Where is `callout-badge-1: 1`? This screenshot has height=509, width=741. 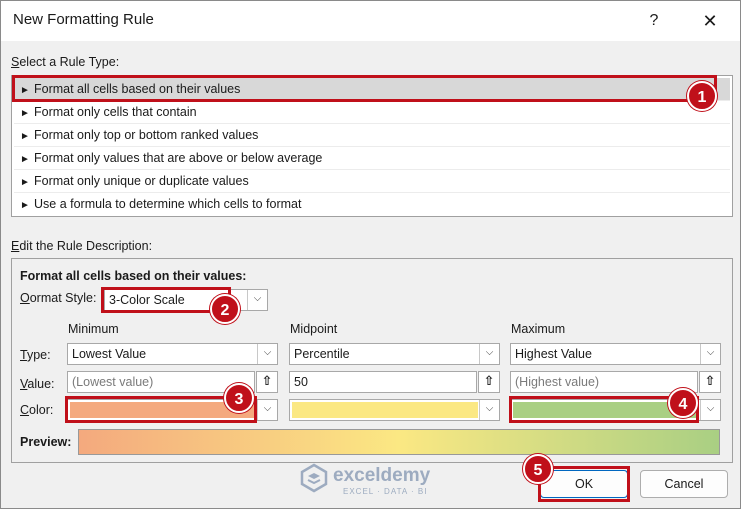
callout-badge-1: 1 is located at coordinates (702, 96).